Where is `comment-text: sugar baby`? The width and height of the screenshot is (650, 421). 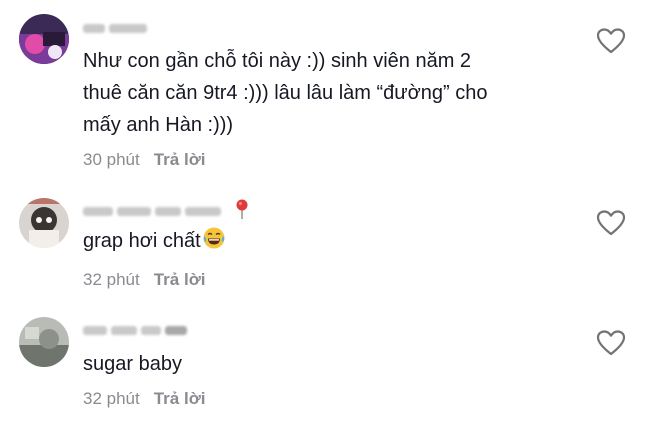
comment-text: sugar baby is located at coordinates (333, 364).